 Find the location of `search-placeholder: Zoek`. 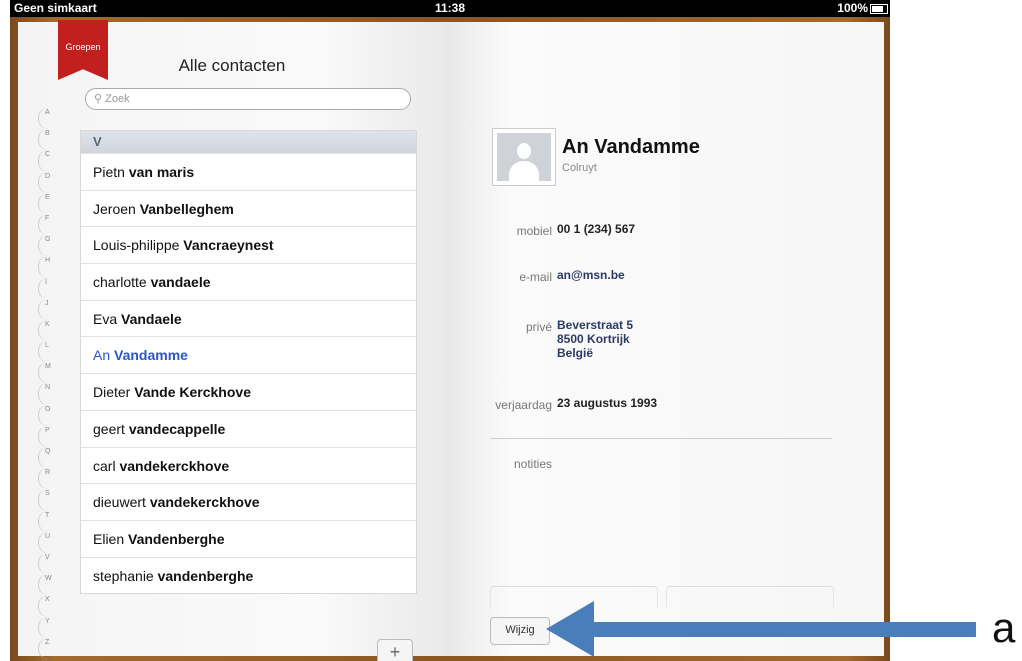

search-placeholder: Zoek is located at coordinates (117, 99).